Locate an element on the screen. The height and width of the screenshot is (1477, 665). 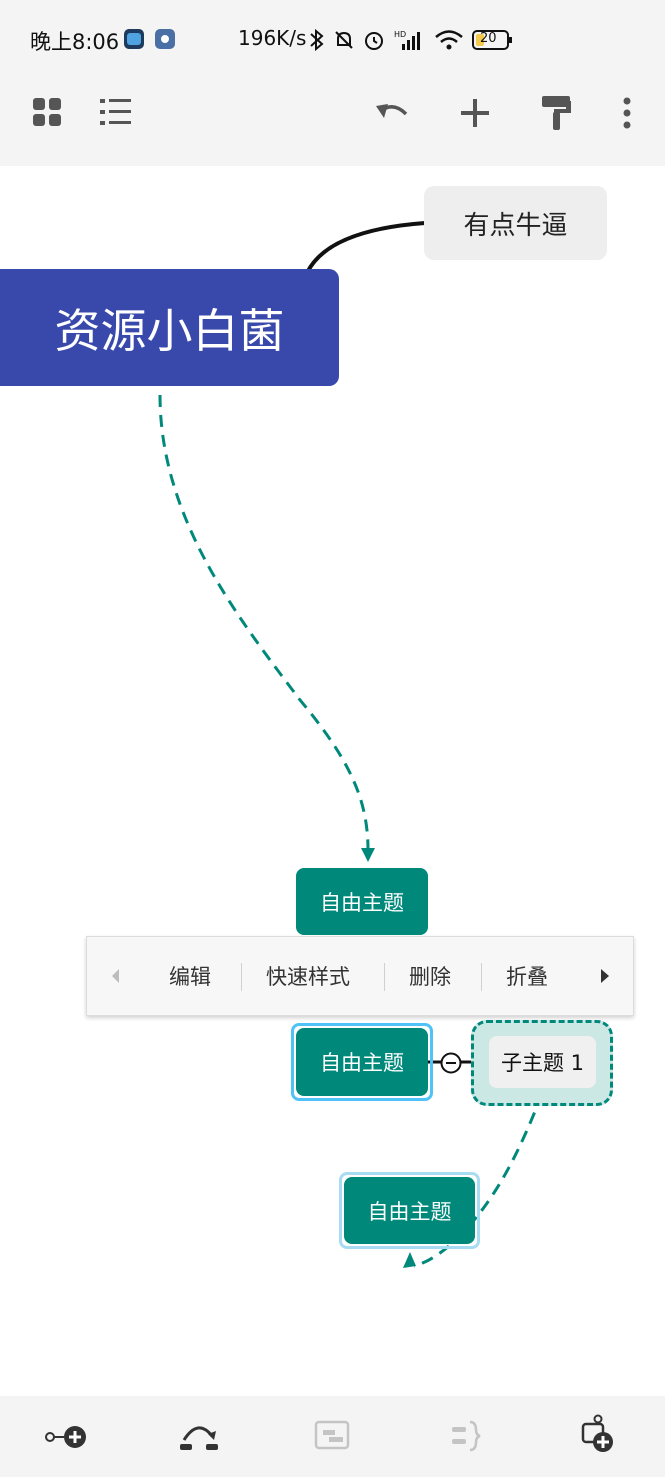
summary-box-icon is located at coordinates (333, 1438).